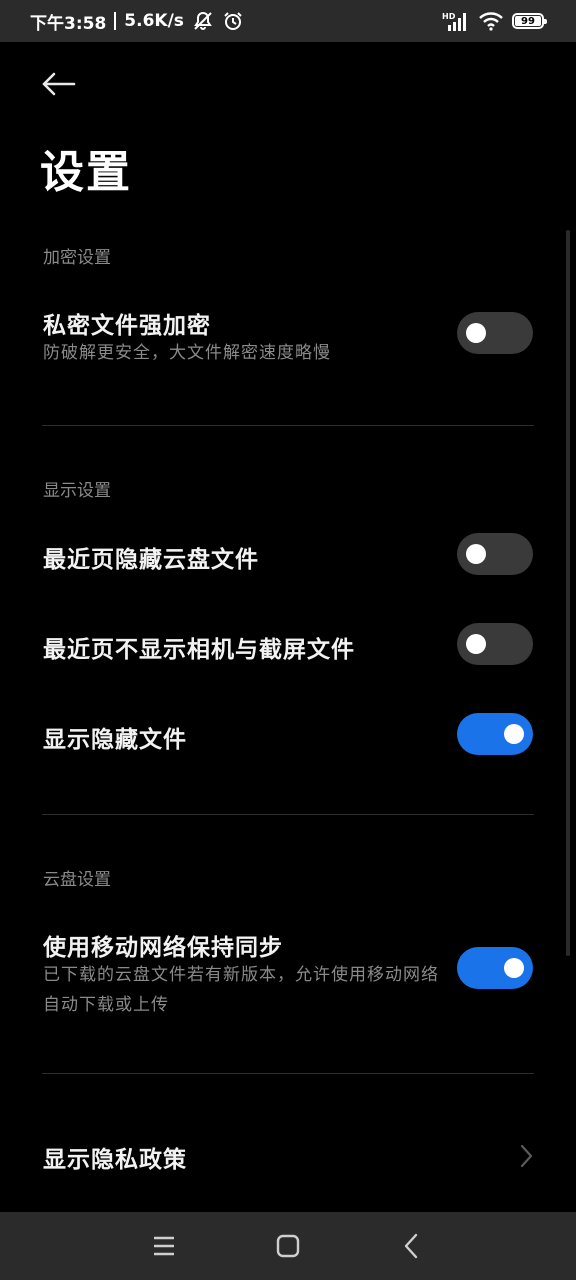 This screenshot has width=576, height=1280. What do you see at coordinates (187, 353) in the screenshot?
I see `setting-subtitle-strong-encryption: 防破解更安全，大文件解密速度略慢` at bounding box center [187, 353].